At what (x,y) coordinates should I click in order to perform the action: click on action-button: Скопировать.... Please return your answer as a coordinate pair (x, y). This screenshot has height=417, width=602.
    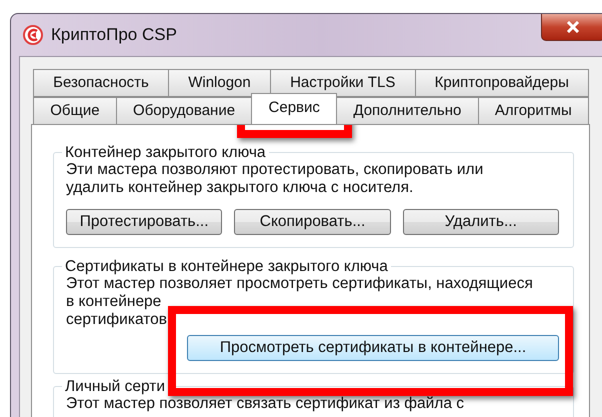
    Looking at the image, I should click on (312, 222).